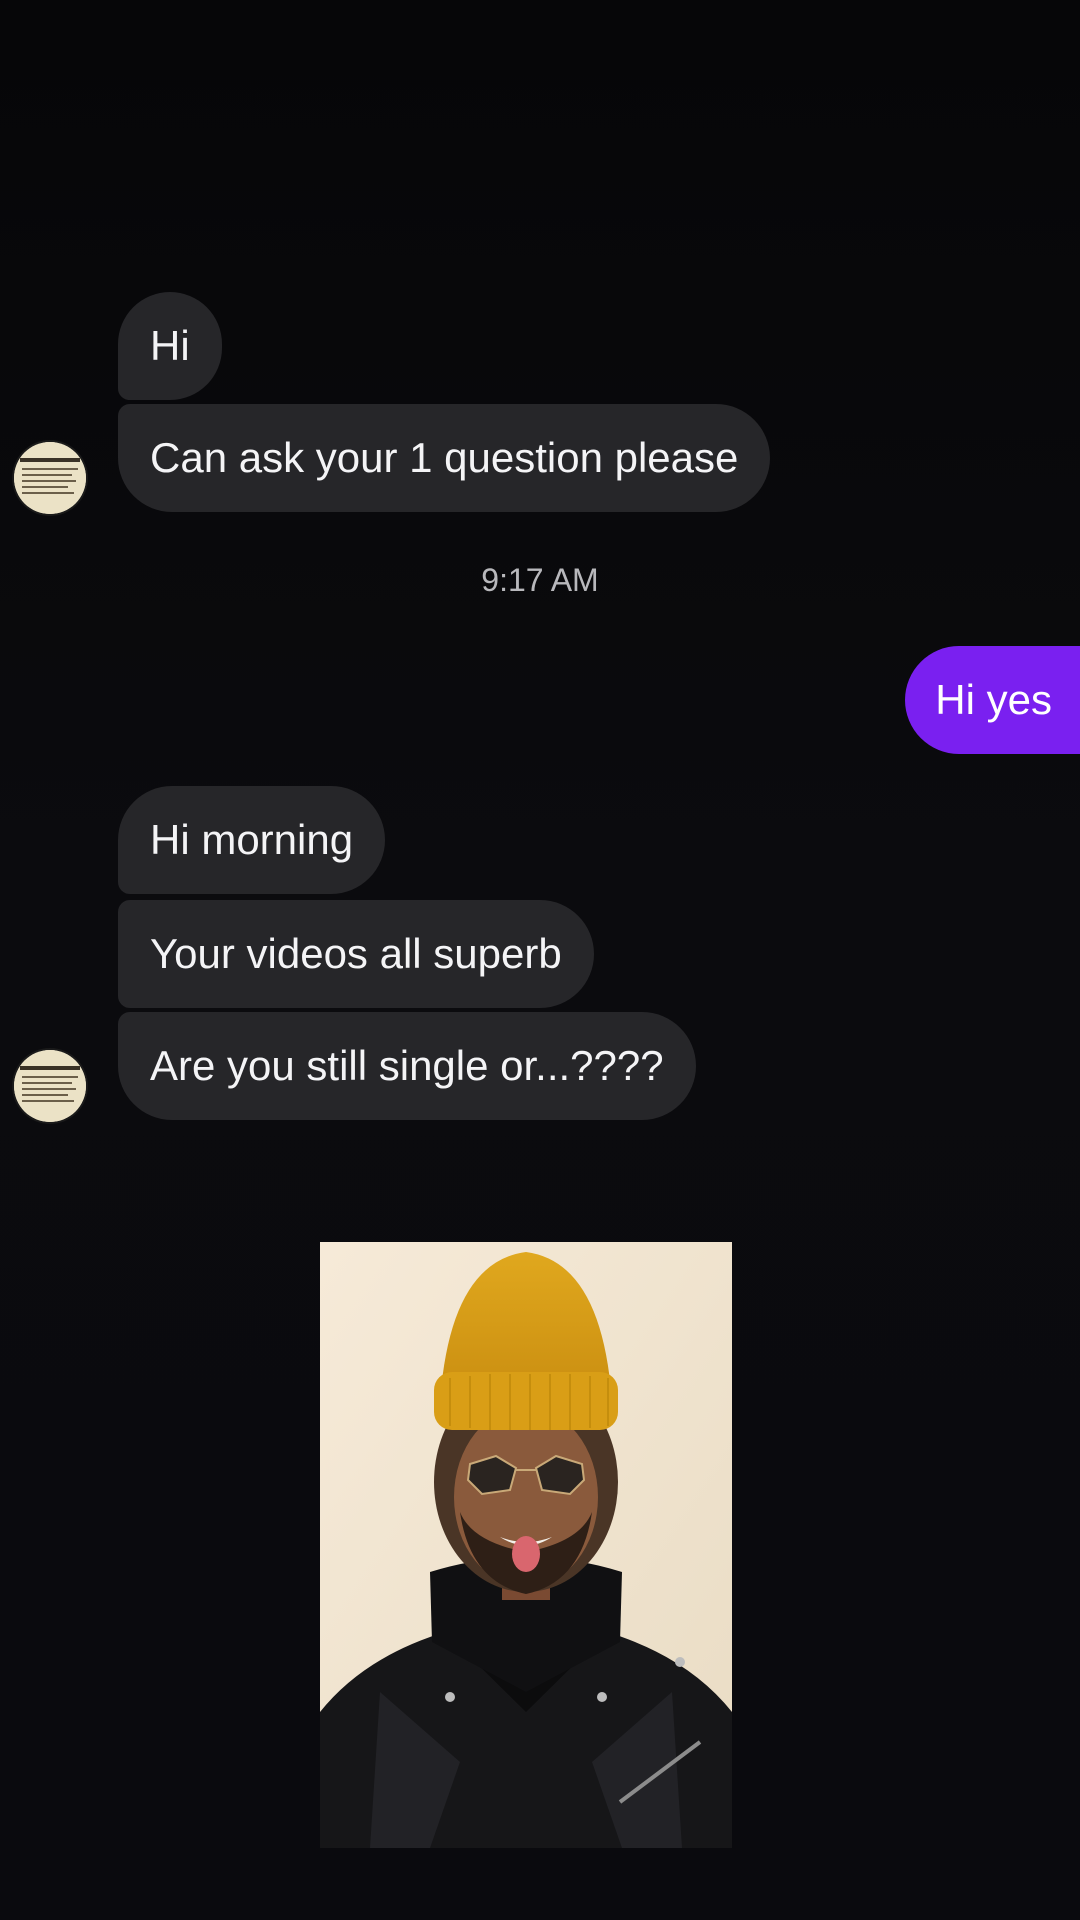  What do you see at coordinates (170, 346) in the screenshot?
I see `incoming-message-bubble: Hi` at bounding box center [170, 346].